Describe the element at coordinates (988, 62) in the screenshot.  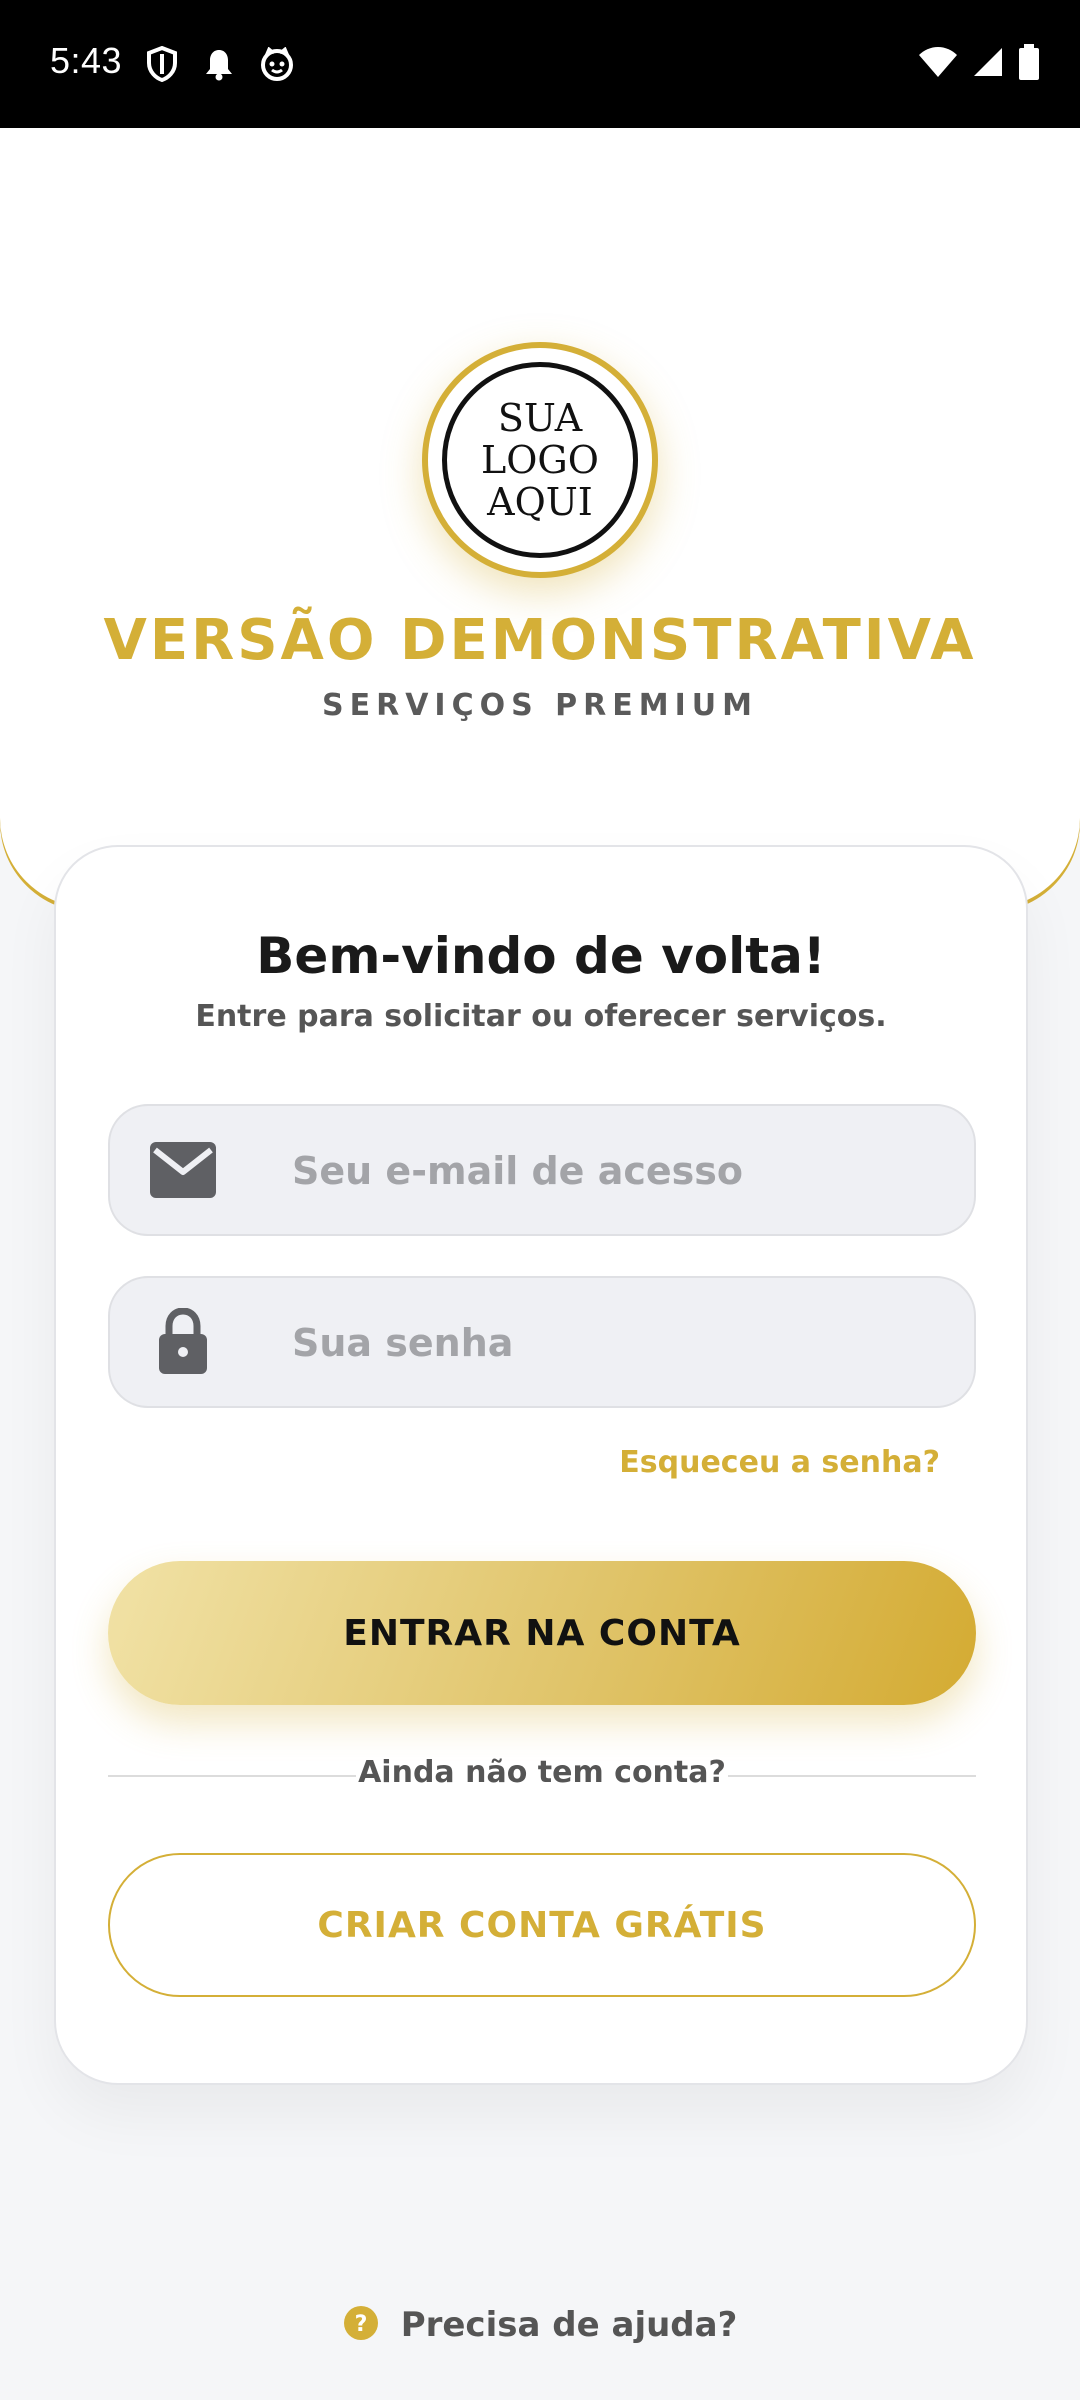
I see `cellular-signal-icon` at that location.